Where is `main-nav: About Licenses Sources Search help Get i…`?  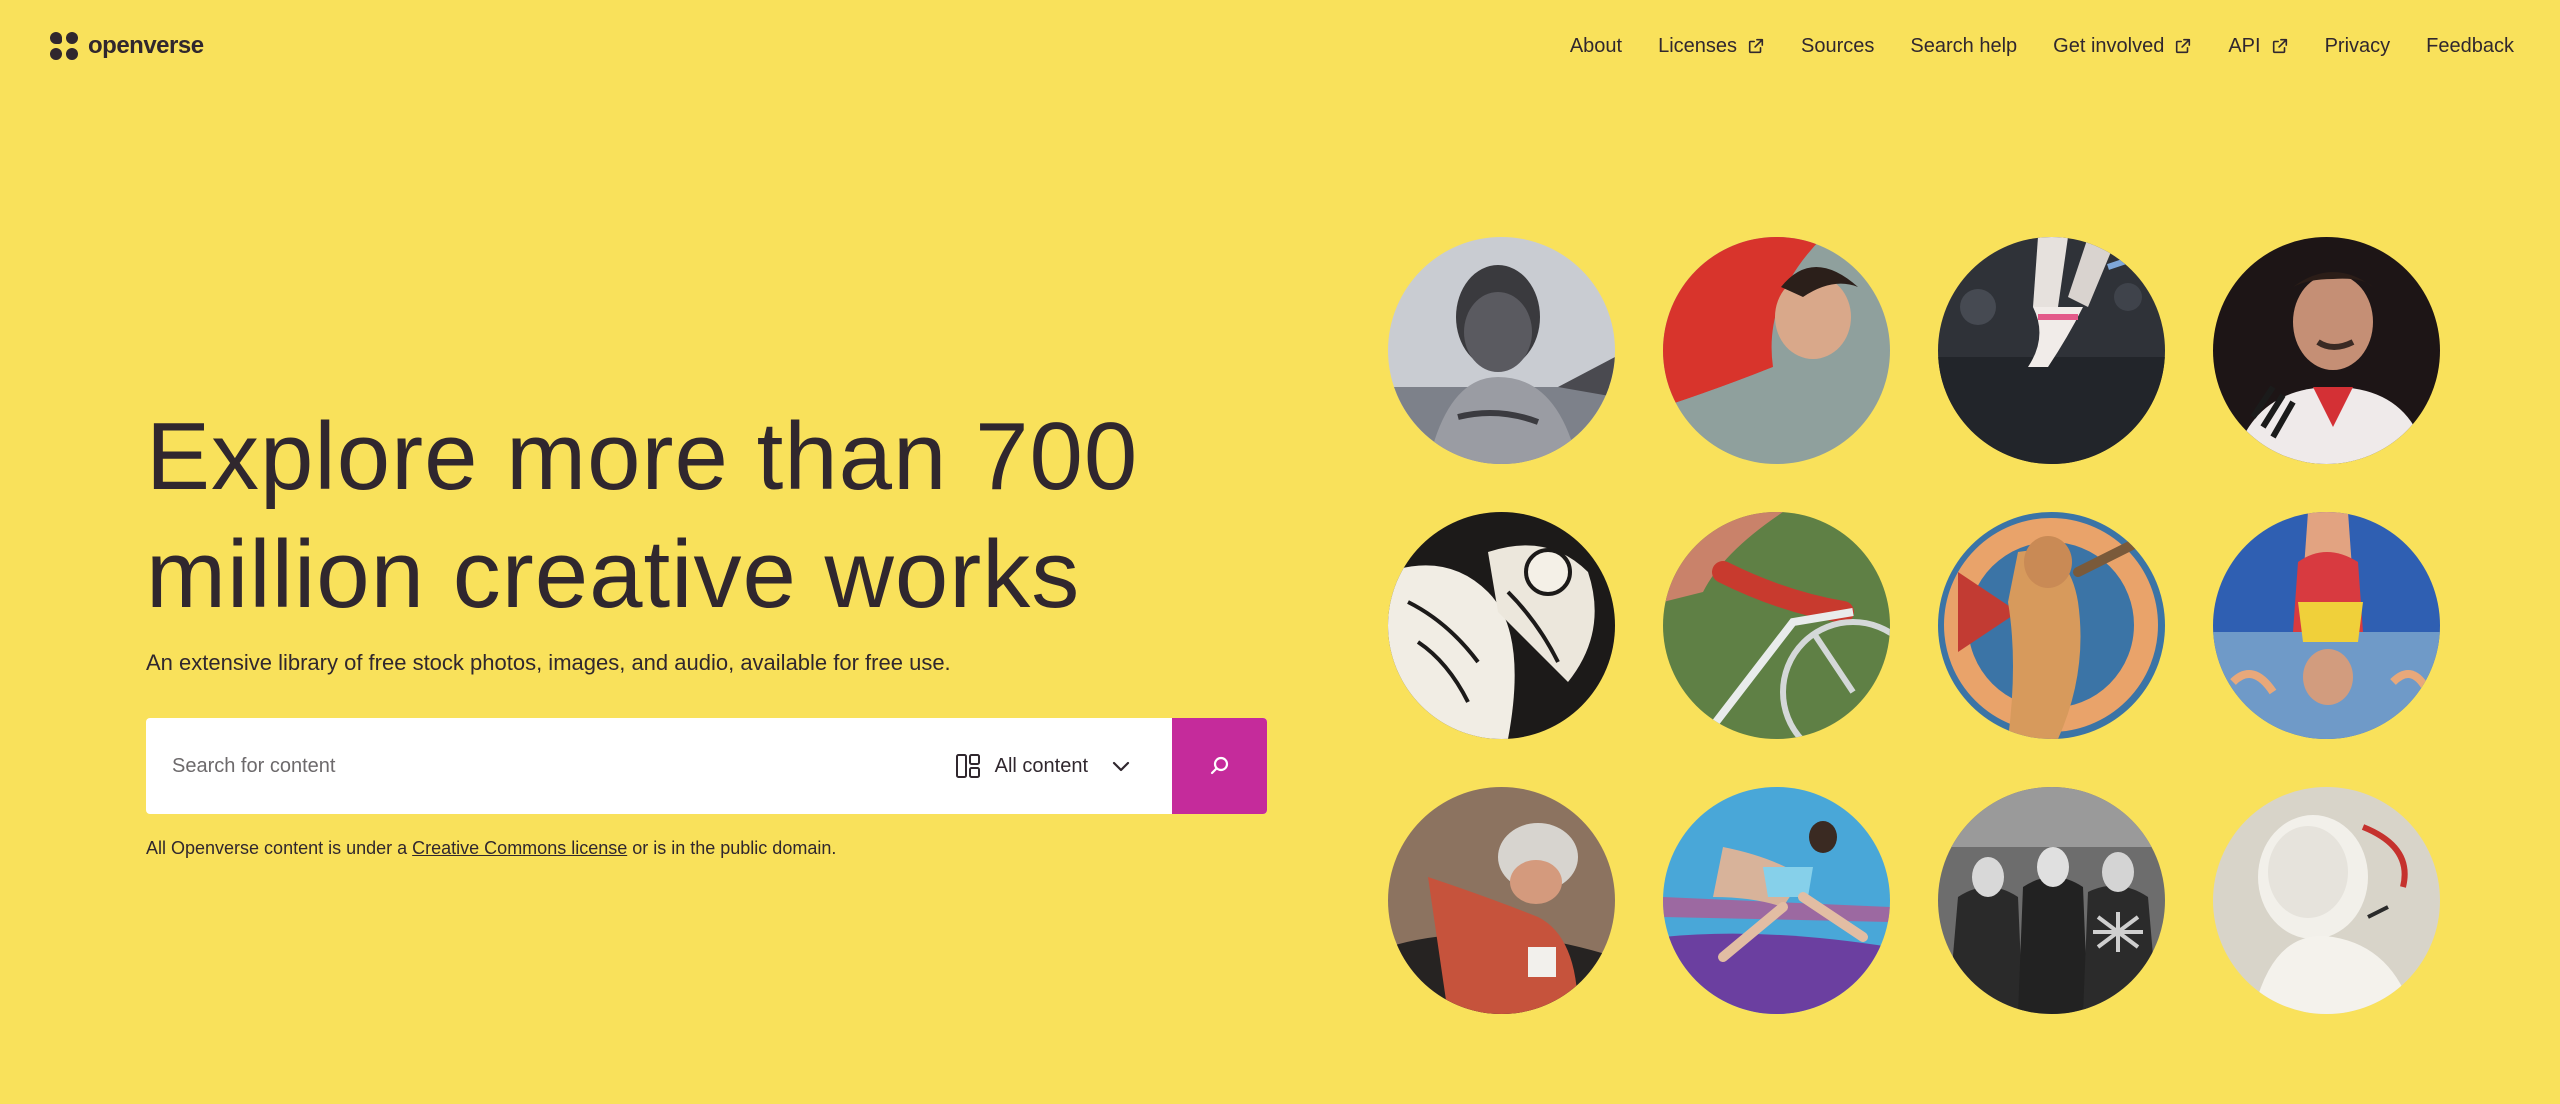 main-nav: About Licenses Sources Search help Get i… is located at coordinates (2033, 46).